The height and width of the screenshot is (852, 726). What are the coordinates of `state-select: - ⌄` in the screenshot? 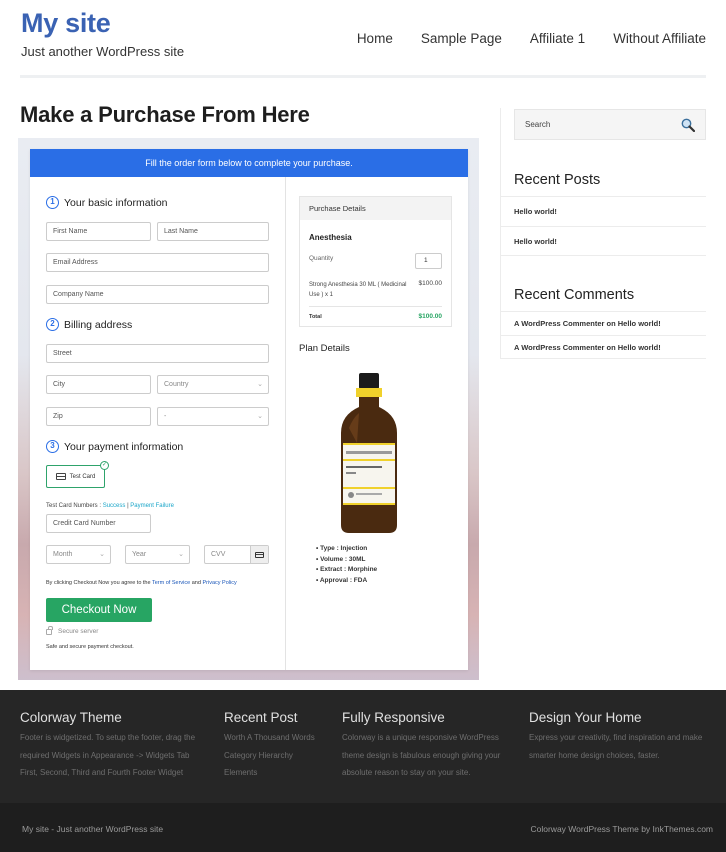 It's located at (213, 416).